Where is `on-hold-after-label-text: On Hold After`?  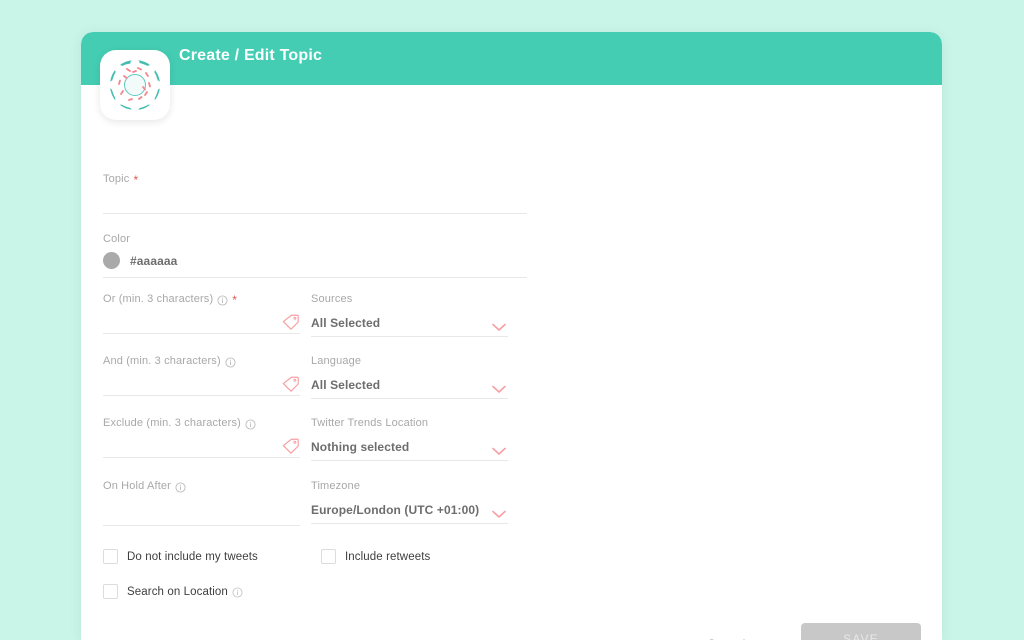 on-hold-after-label-text: On Hold After is located at coordinates (137, 486).